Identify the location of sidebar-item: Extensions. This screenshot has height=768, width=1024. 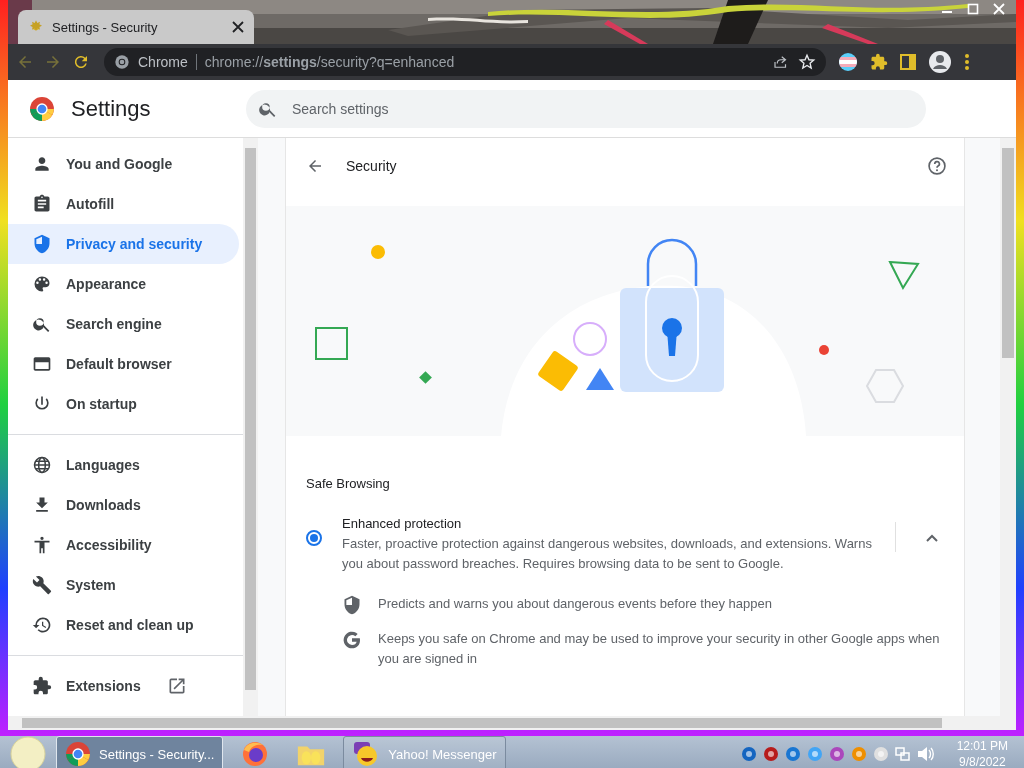
(123, 686).